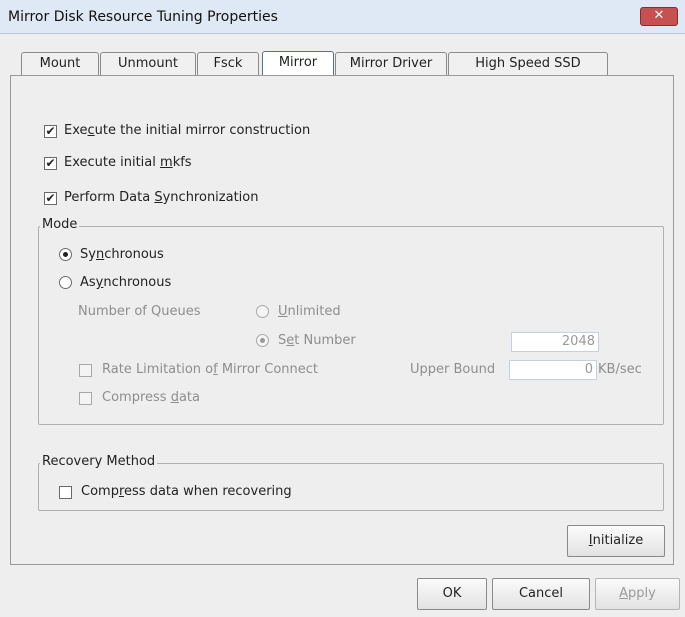 This screenshot has width=685, height=617. I want to click on initialize-button: Initialize, so click(616, 541).